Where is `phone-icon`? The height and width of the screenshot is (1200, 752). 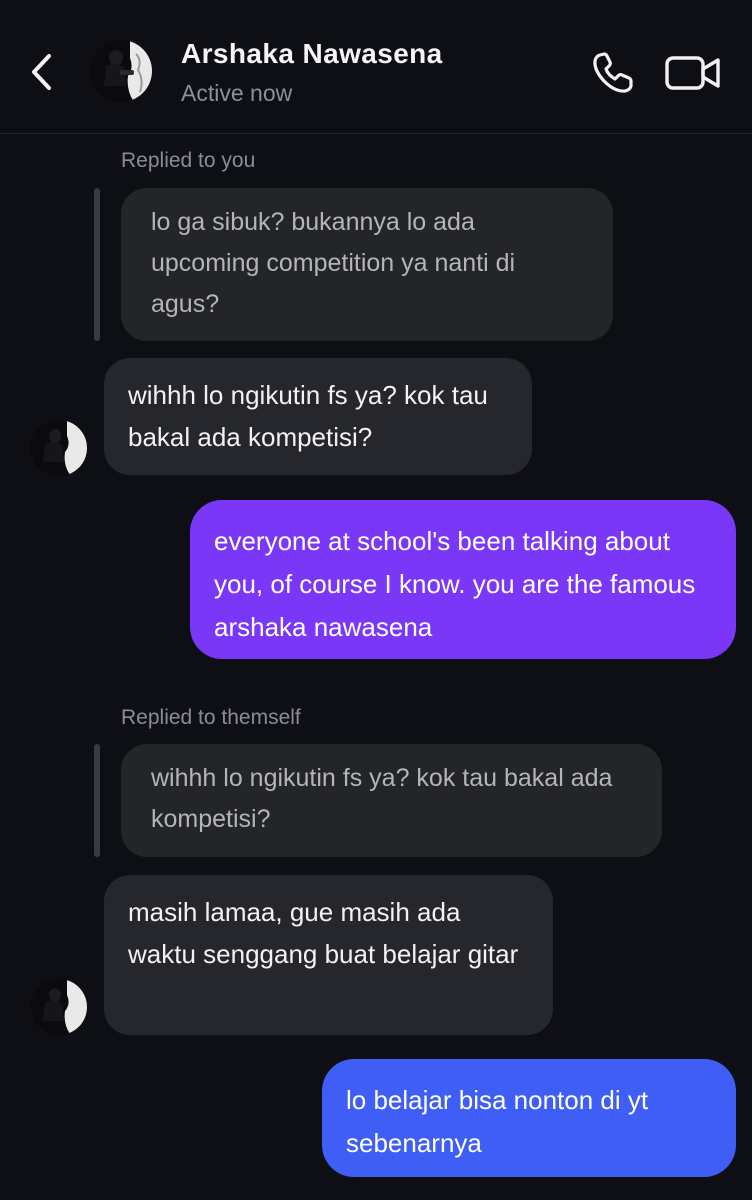 phone-icon is located at coordinates (613, 72).